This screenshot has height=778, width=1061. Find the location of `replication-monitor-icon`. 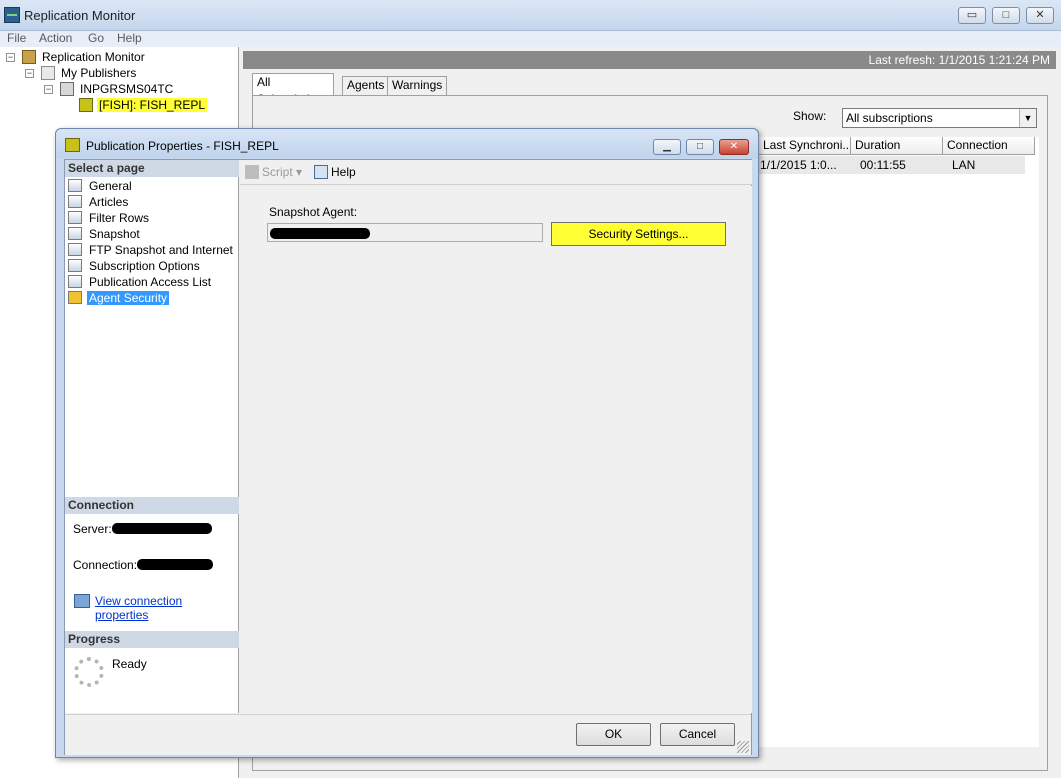

replication-monitor-icon is located at coordinates (12, 15).